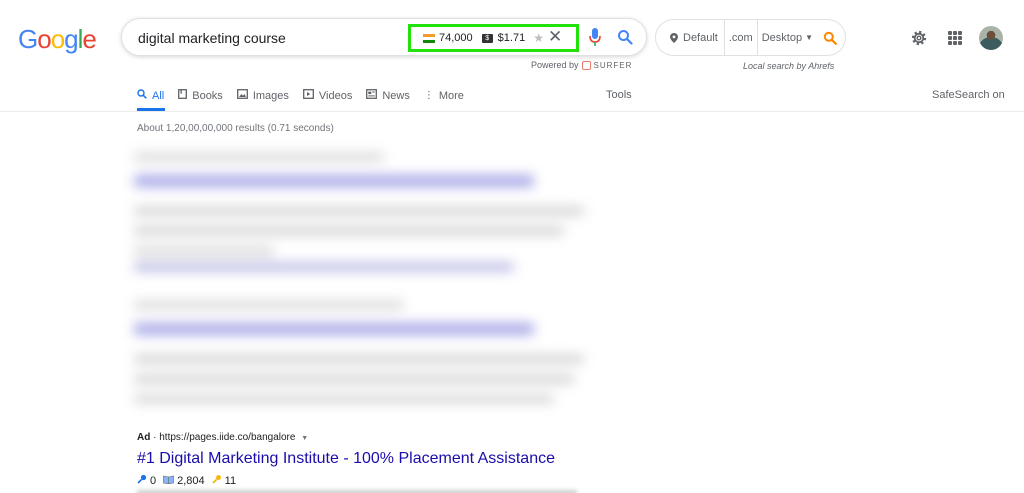 The height and width of the screenshot is (493, 1024). What do you see at coordinates (991, 38) in the screenshot?
I see `avatar` at bounding box center [991, 38].